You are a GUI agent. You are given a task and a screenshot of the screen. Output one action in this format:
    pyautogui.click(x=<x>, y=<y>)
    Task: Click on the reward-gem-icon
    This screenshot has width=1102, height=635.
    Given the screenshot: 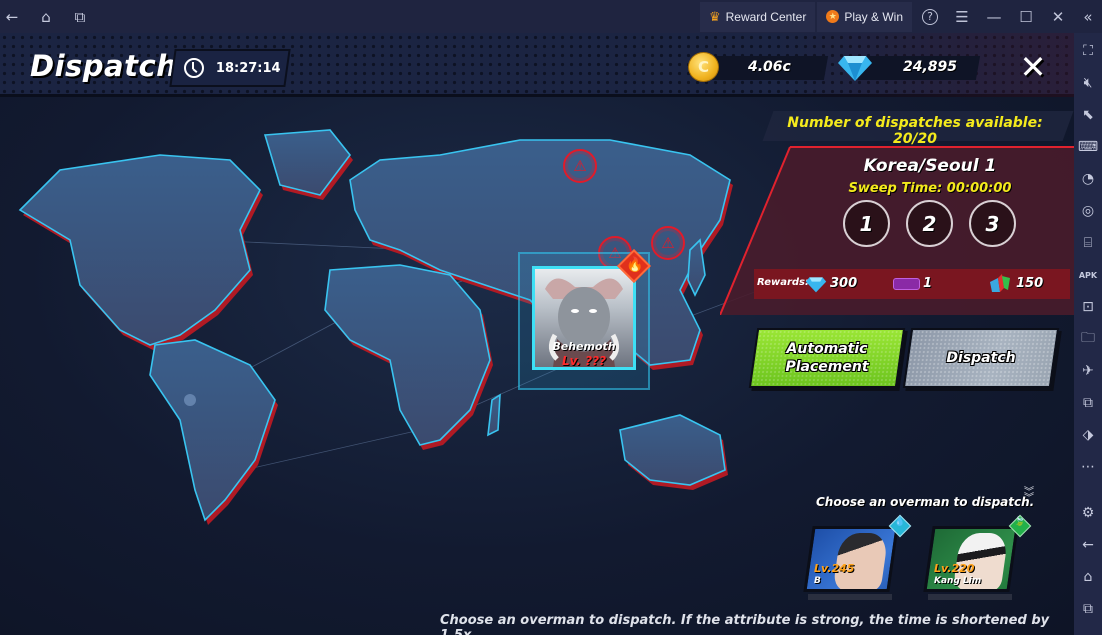 What is the action you would take?
    pyautogui.click(x=816, y=285)
    